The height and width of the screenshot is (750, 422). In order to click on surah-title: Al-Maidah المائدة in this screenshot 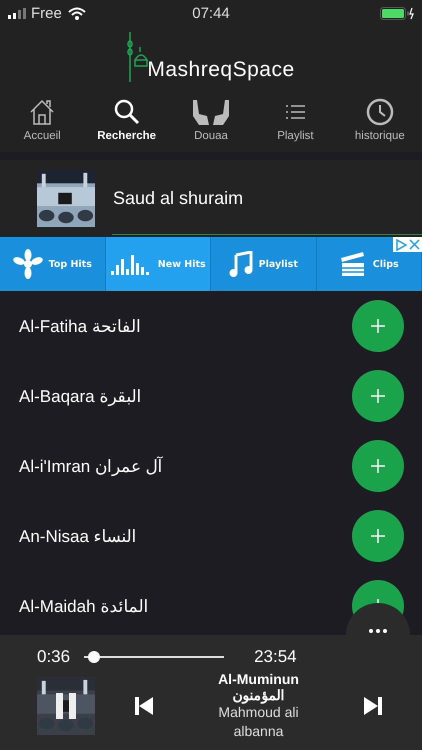, I will do `click(83, 606)`.